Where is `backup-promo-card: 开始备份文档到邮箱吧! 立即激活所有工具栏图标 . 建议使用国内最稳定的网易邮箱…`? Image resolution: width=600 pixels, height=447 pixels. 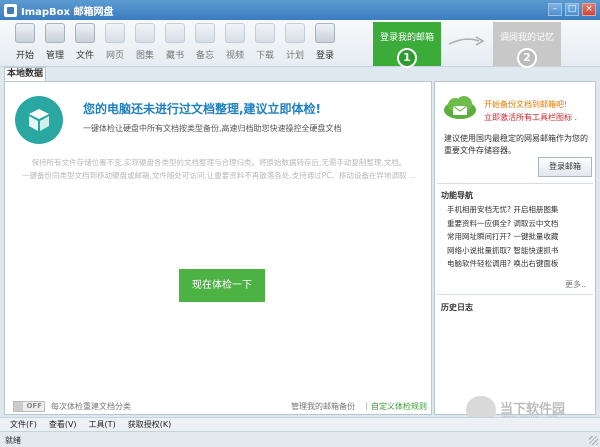 backup-promo-card: 开始备份文档到邮箱吧! 立即激活所有工具栏图标 . 建议使用国内最稳定的网易邮箱… is located at coordinates (515, 132).